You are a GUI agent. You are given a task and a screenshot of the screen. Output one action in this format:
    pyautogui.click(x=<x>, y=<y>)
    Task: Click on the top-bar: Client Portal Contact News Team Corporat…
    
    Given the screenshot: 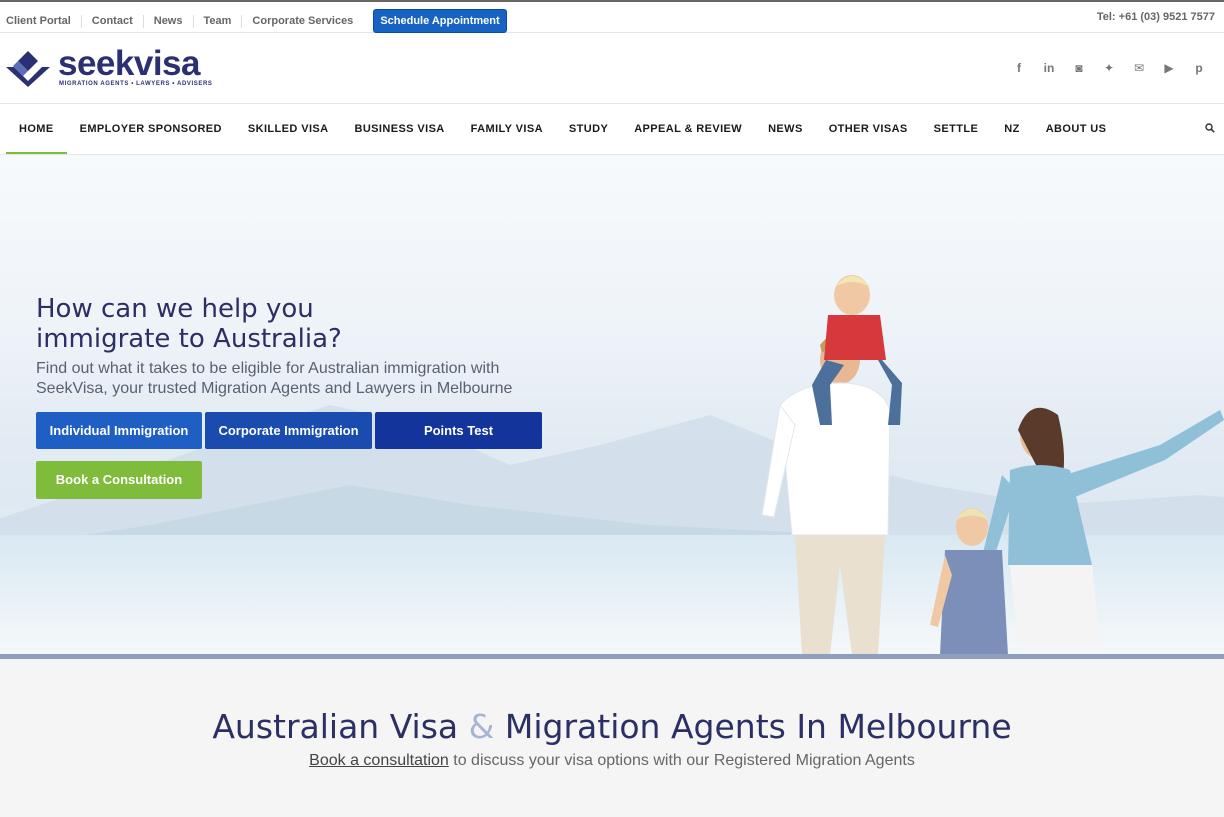 What is the action you would take?
    pyautogui.click(x=612, y=16)
    